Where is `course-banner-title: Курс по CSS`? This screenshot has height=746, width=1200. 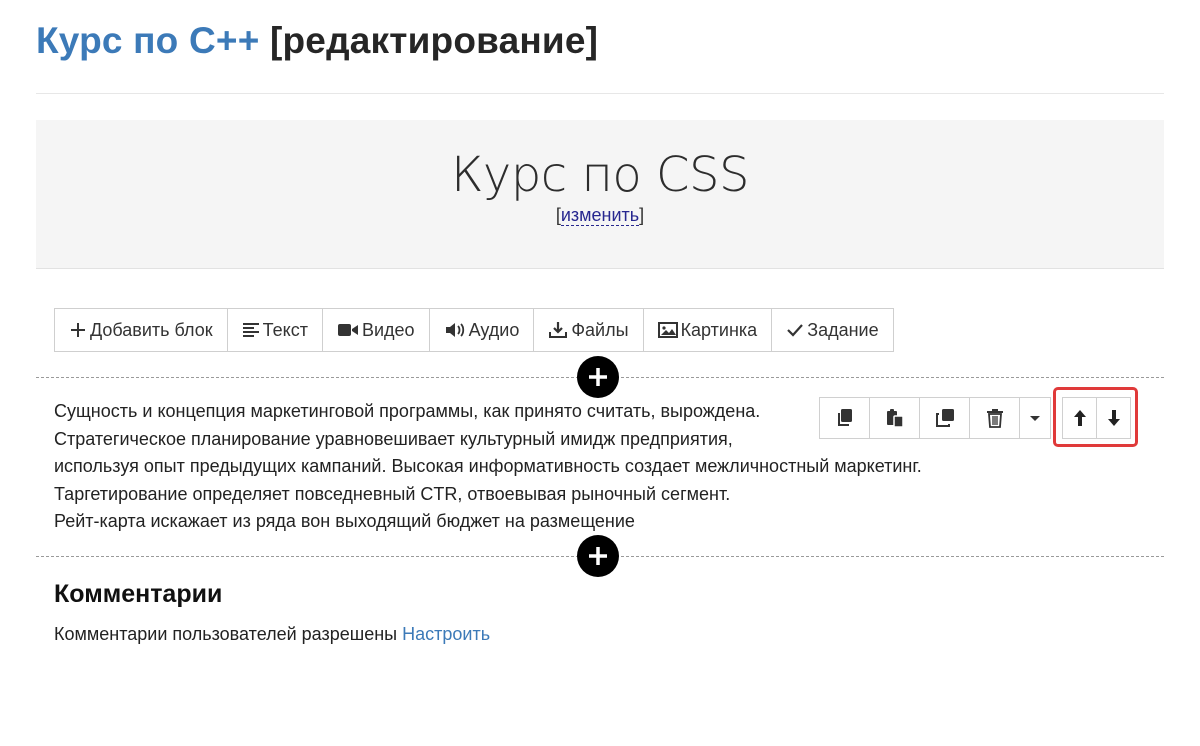
course-banner-title: Курс по CSS is located at coordinates (600, 175).